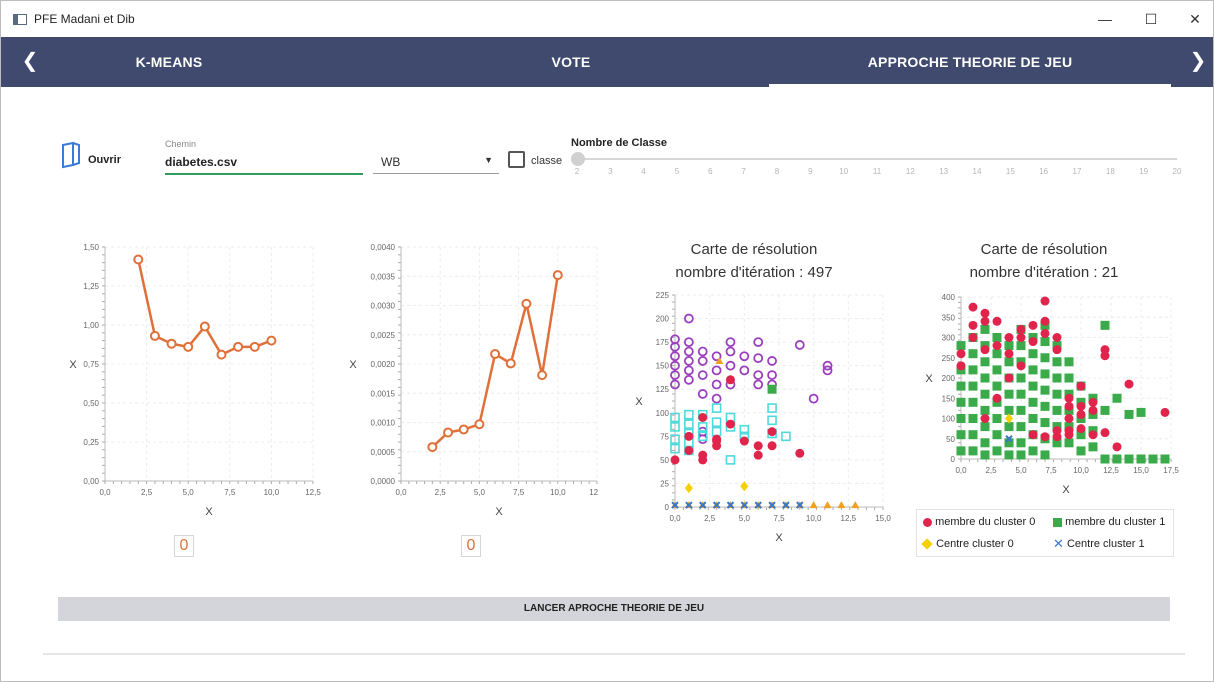  What do you see at coordinates (1058, 543) in the screenshot?
I see `blue-x-icon: ✕` at bounding box center [1058, 543].